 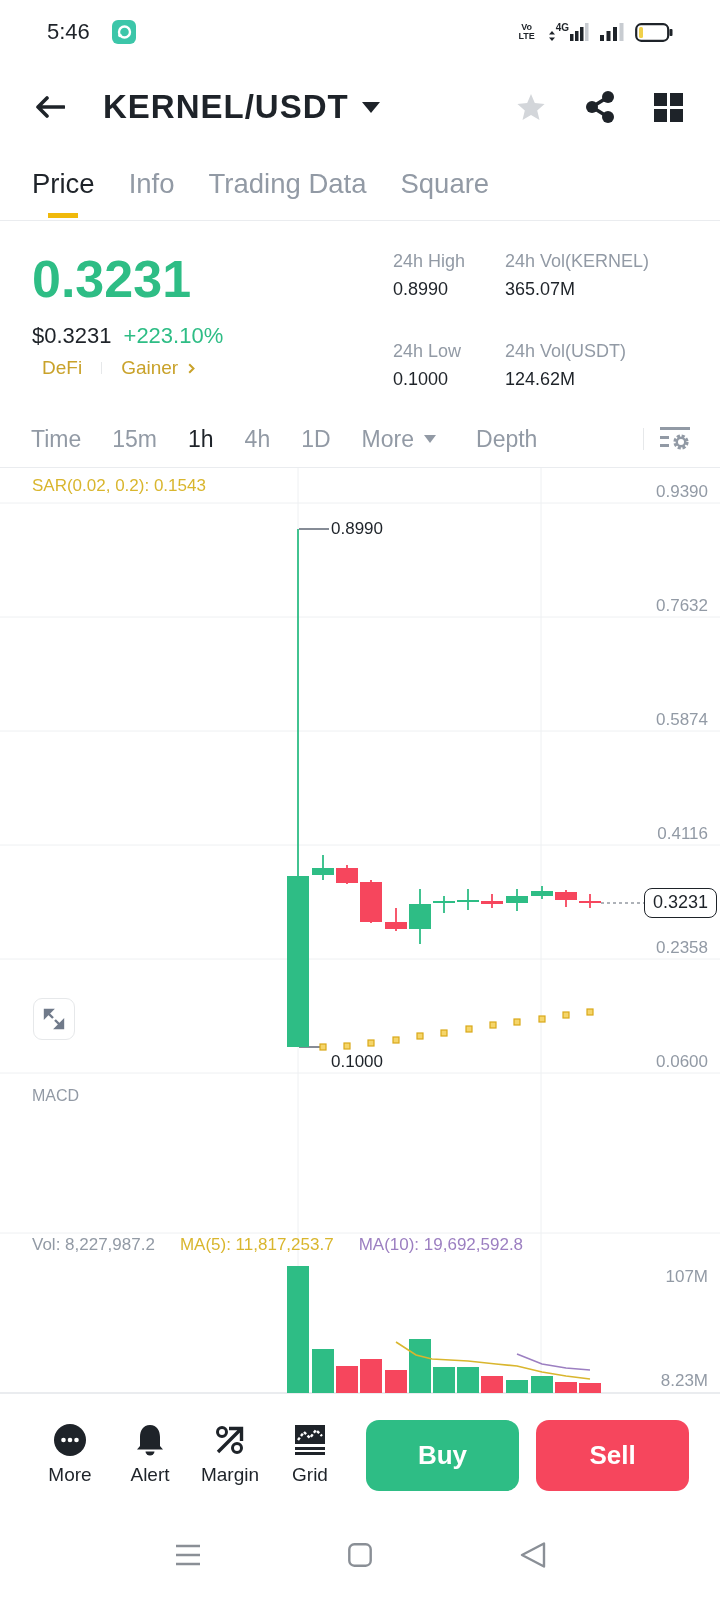 What do you see at coordinates (56, 438) in the screenshot?
I see `interval-tab: Time` at bounding box center [56, 438].